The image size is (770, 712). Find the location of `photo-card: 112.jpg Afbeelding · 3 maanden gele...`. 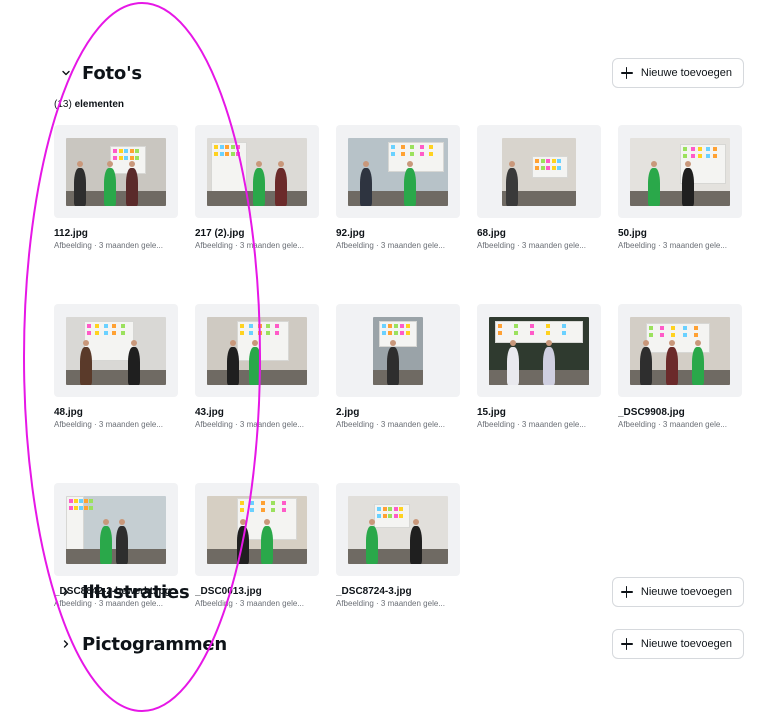

photo-card: 112.jpg Afbeelding · 3 maanden gele... is located at coordinates (116, 187).